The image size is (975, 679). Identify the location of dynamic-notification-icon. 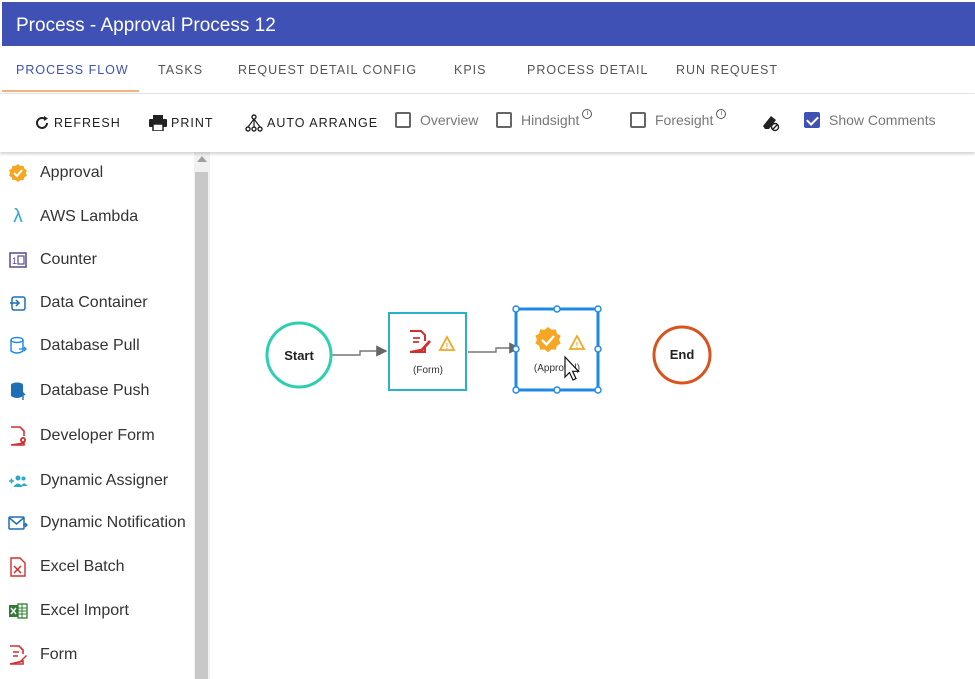
(18, 523).